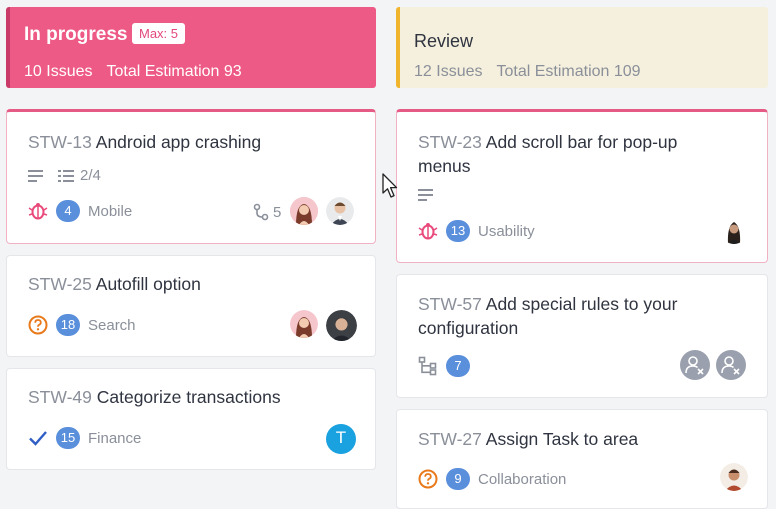 The width and height of the screenshot is (776, 509). What do you see at coordinates (568, 71) in the screenshot?
I see `total-estimation: Total Estimation 109` at bounding box center [568, 71].